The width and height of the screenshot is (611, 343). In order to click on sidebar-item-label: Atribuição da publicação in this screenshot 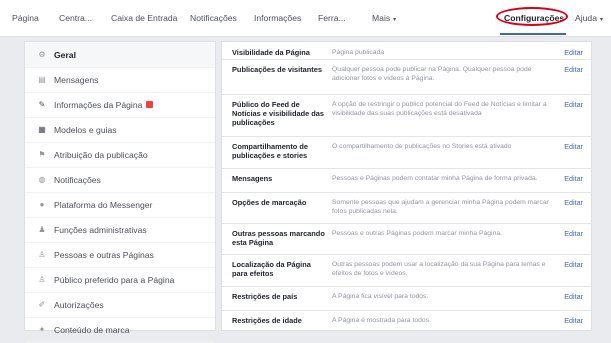, I will do `click(101, 154)`.